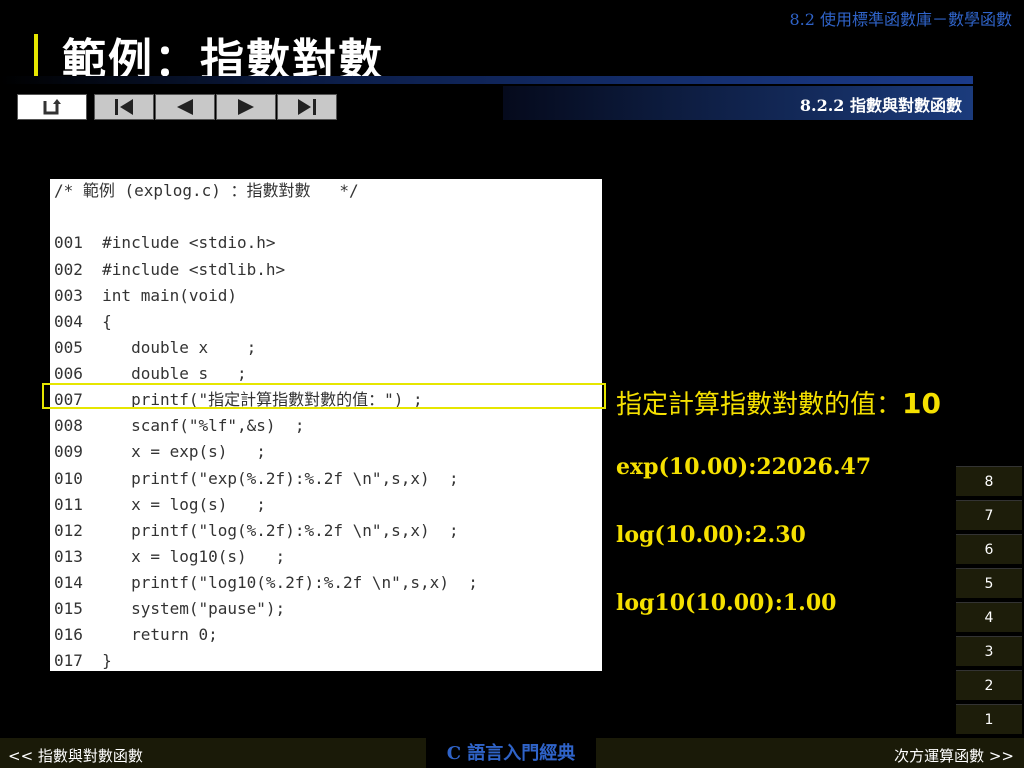  Describe the element at coordinates (206, 190) in the screenshot. I see `code-line: /* 範例 (explog.c) ：指數對數 */` at that location.